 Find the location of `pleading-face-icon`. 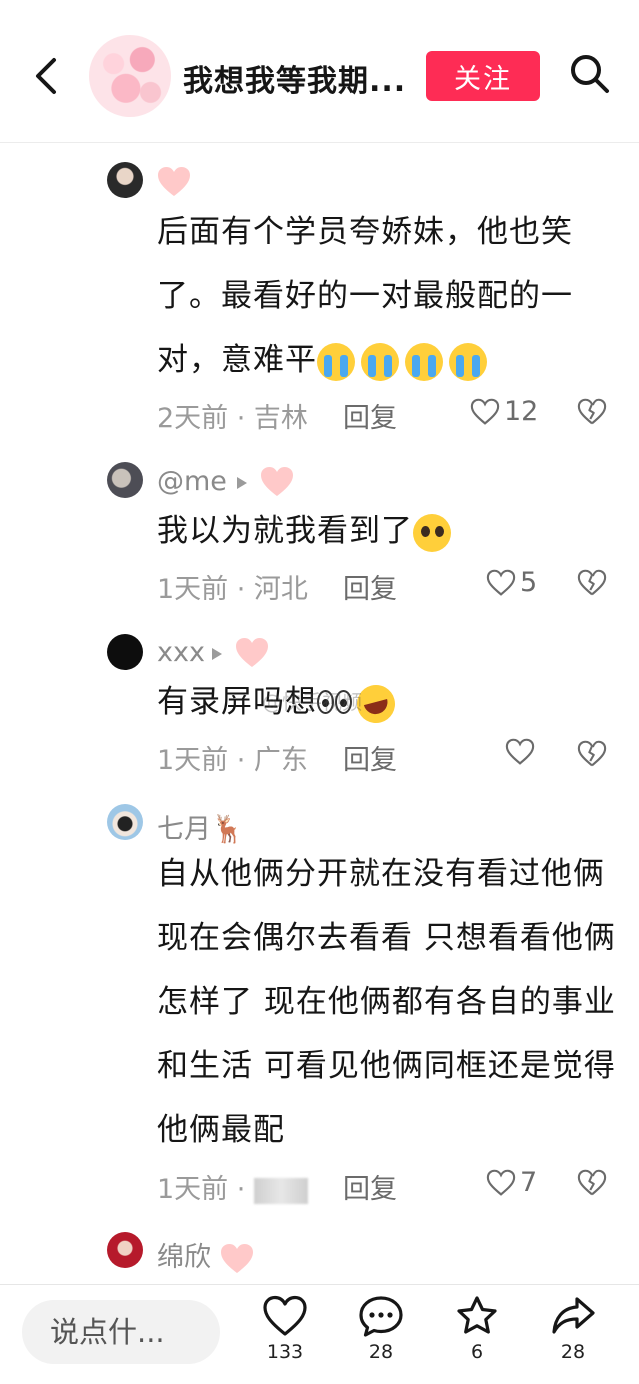

pleading-face-icon is located at coordinates (432, 532).